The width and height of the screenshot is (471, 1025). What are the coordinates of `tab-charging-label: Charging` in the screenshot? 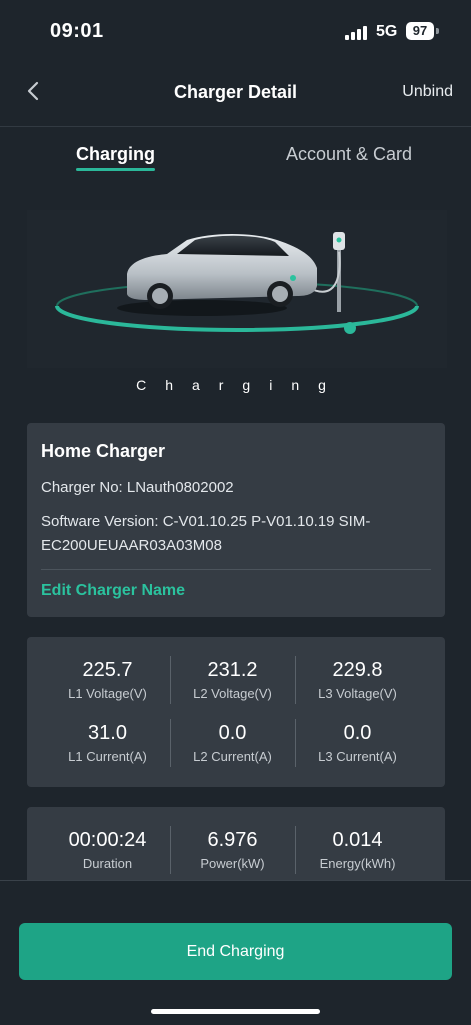 It's located at (115, 154).